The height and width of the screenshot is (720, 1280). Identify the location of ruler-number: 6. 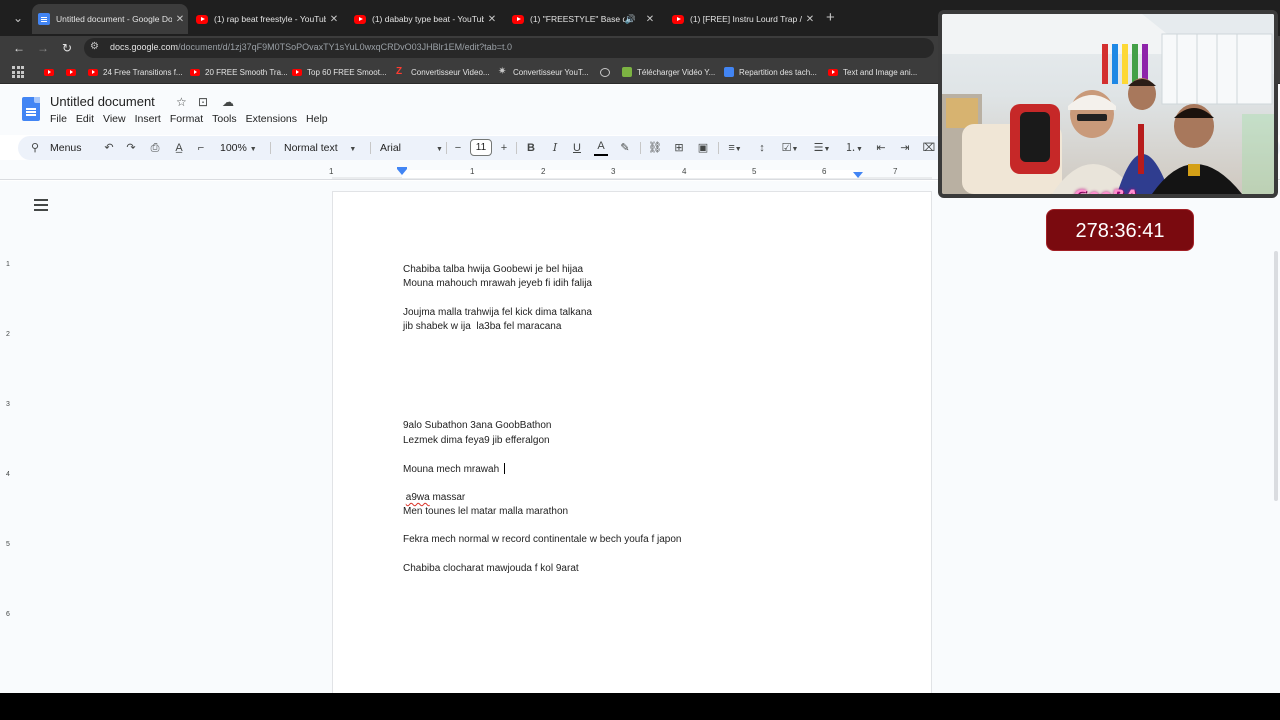
(824, 171).